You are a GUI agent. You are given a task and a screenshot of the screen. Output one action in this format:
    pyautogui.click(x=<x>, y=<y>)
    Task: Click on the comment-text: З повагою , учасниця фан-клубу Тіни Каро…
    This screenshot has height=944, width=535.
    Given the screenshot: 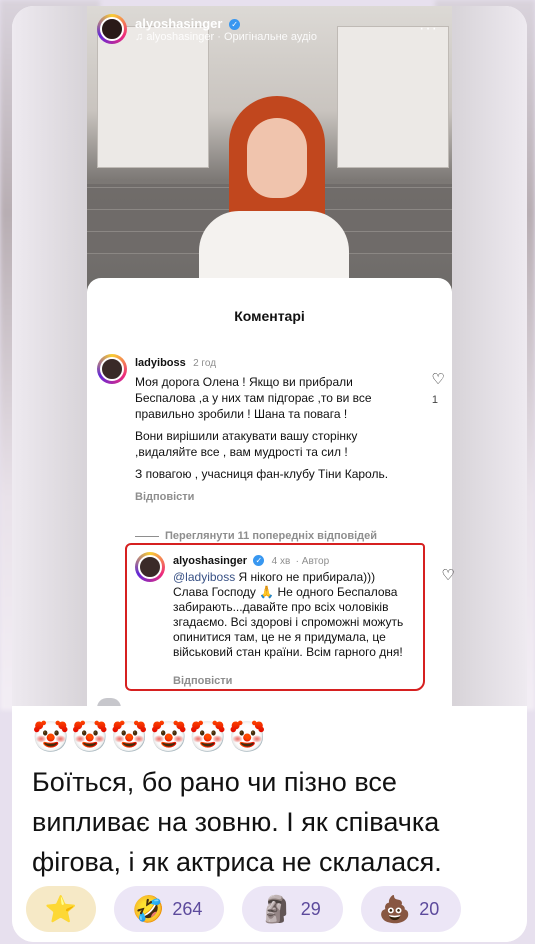 What is the action you would take?
    pyautogui.click(x=262, y=474)
    